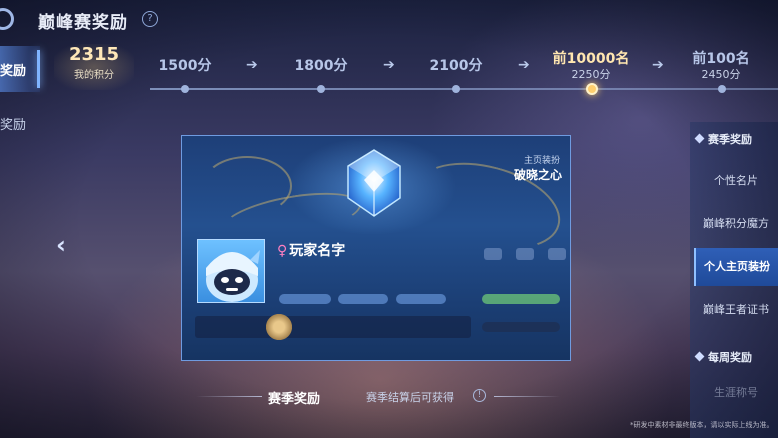 The width and height of the screenshot is (778, 438). I want to click on chevron-left-icon: ‹, so click(65, 245).